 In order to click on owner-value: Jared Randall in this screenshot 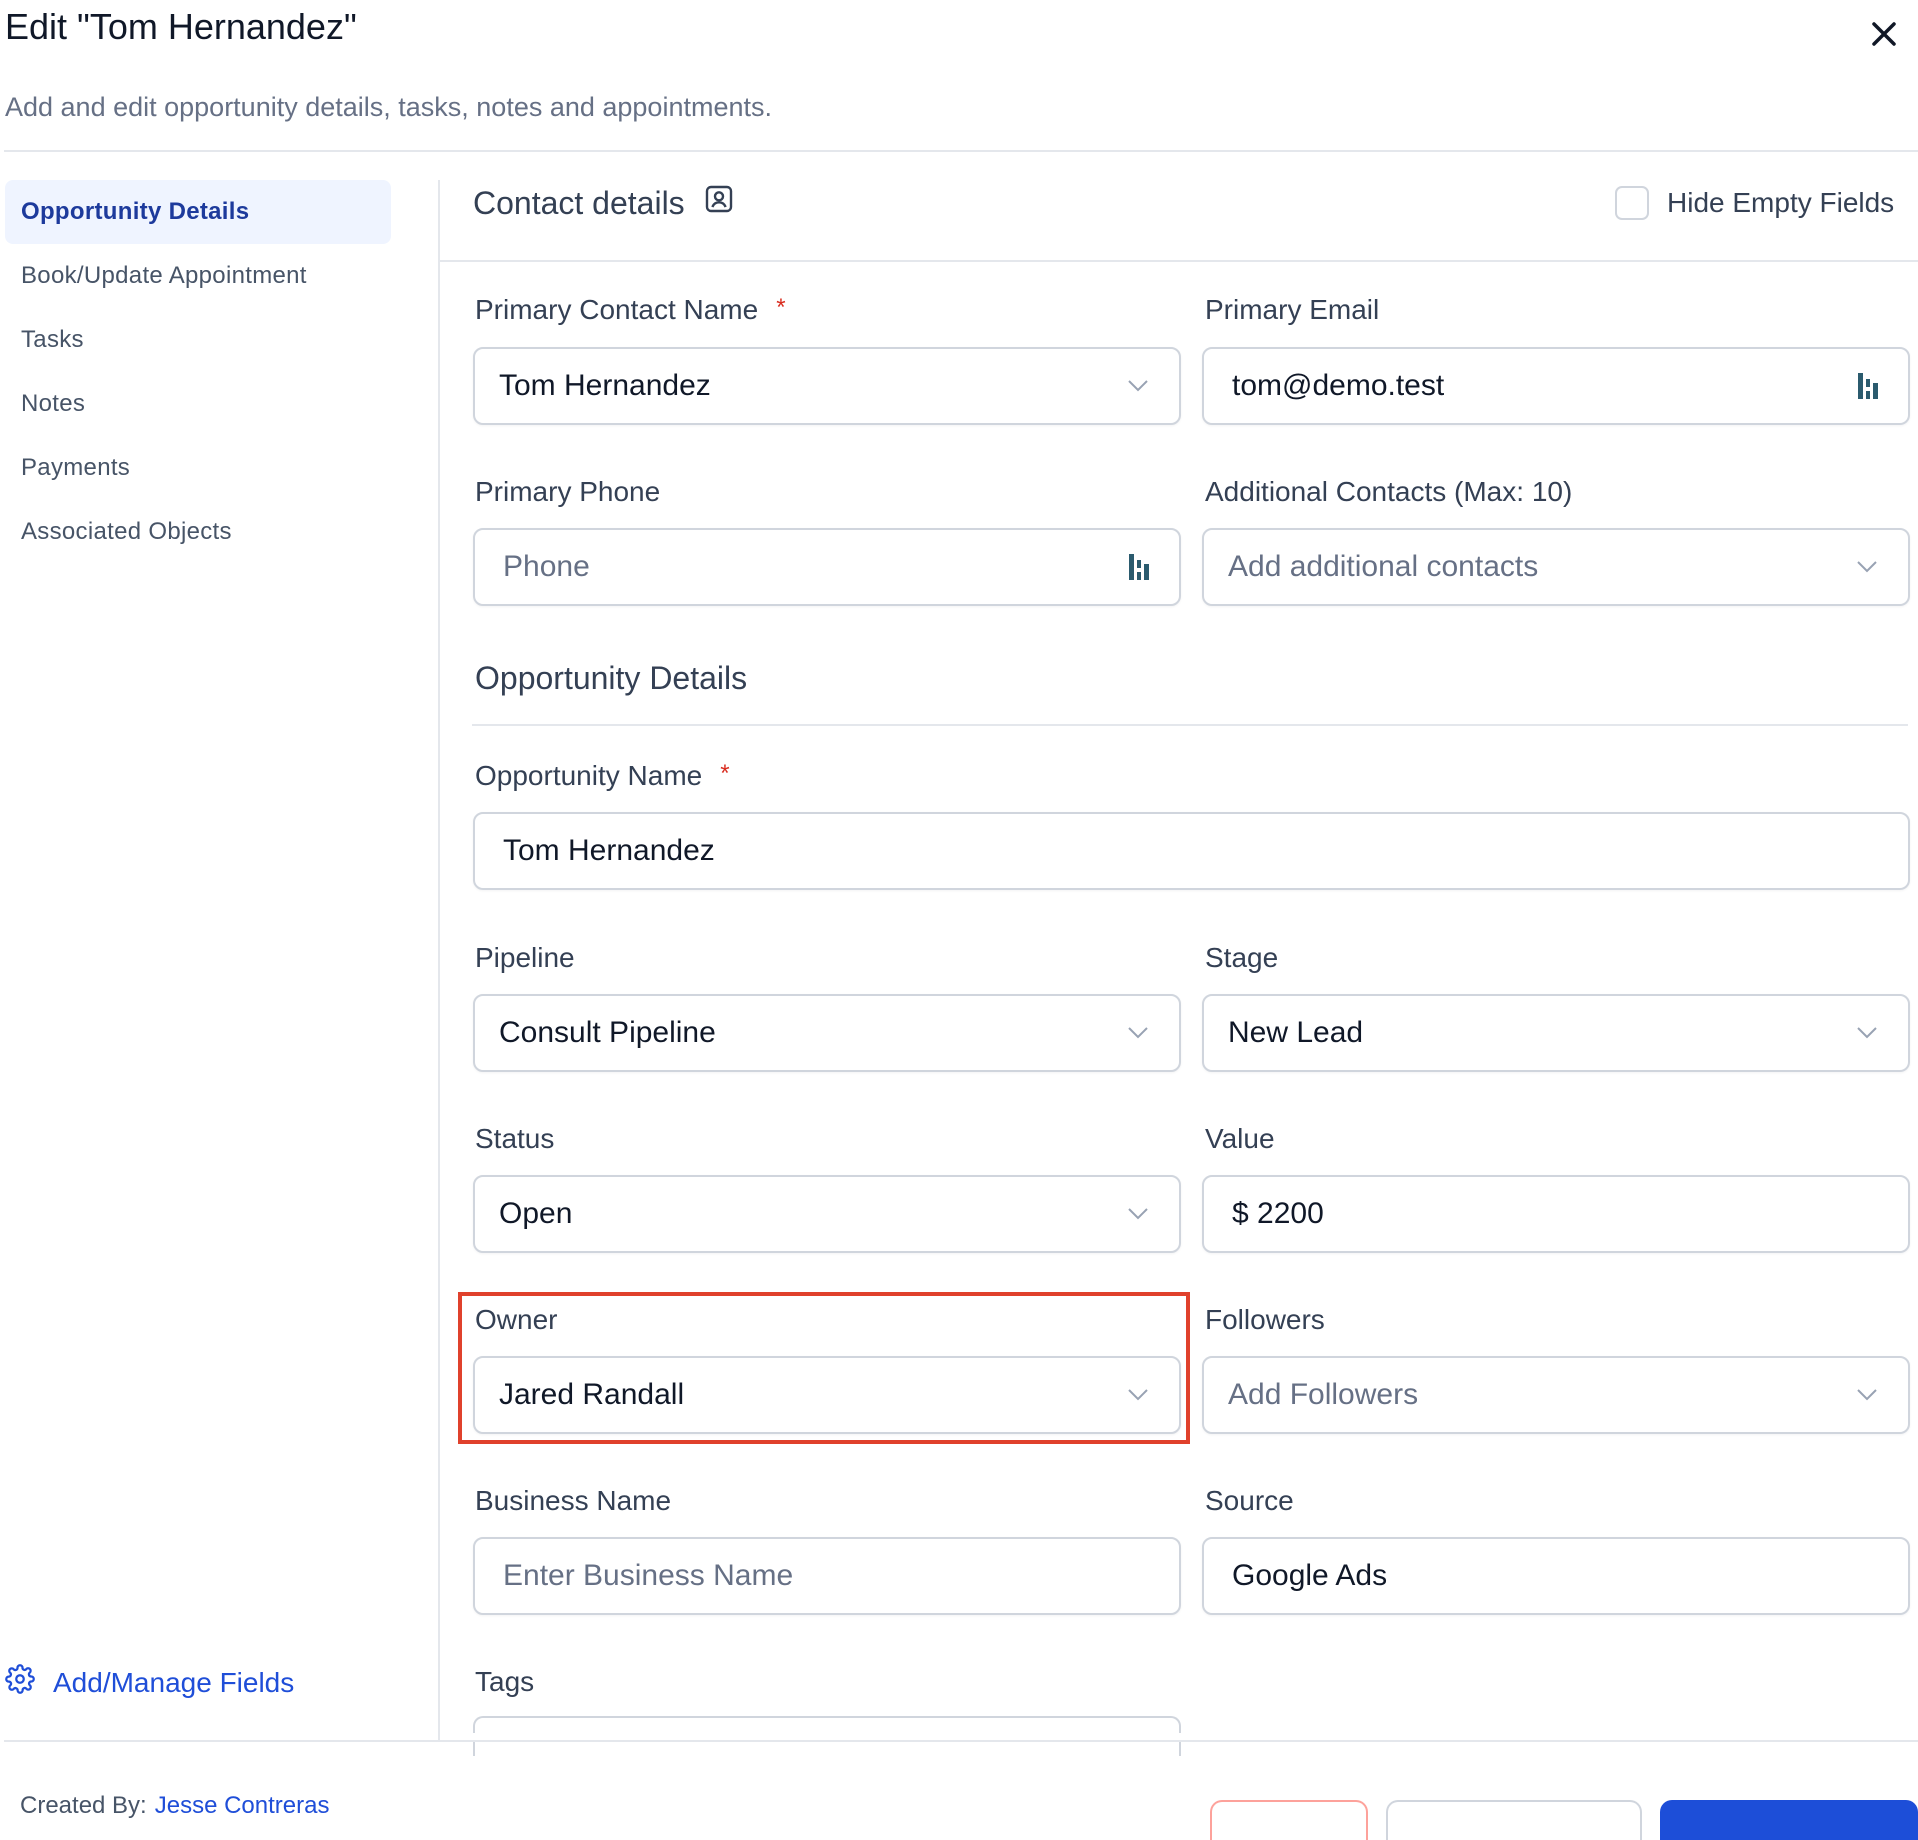, I will do `click(592, 1394)`.